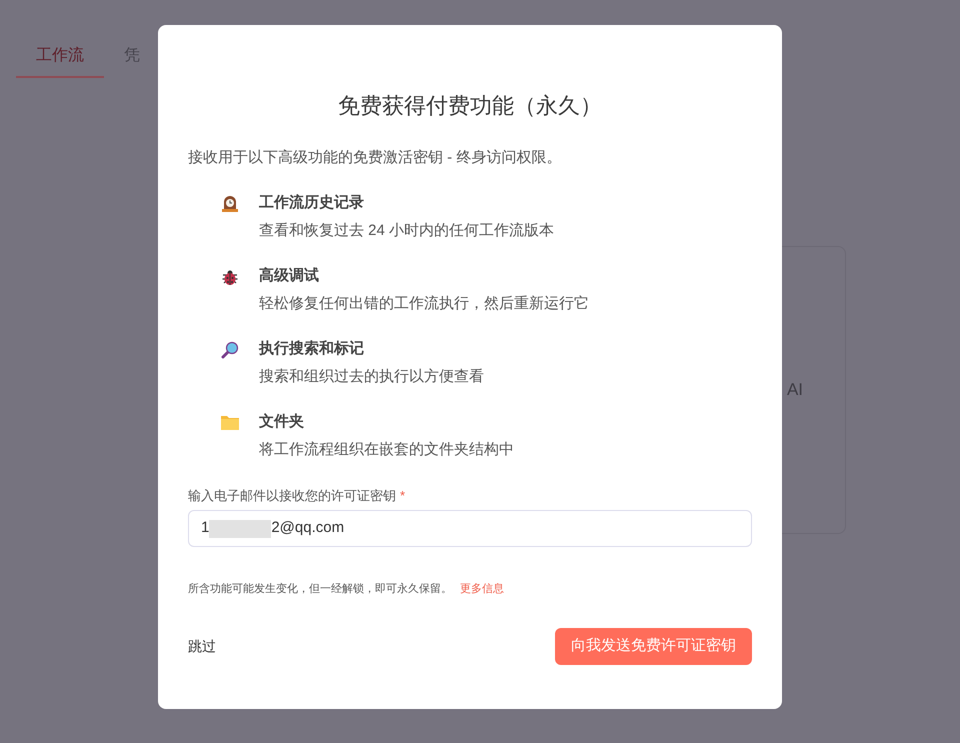  Describe the element at coordinates (794, 390) in the screenshot. I see `card-text: AI` at that location.